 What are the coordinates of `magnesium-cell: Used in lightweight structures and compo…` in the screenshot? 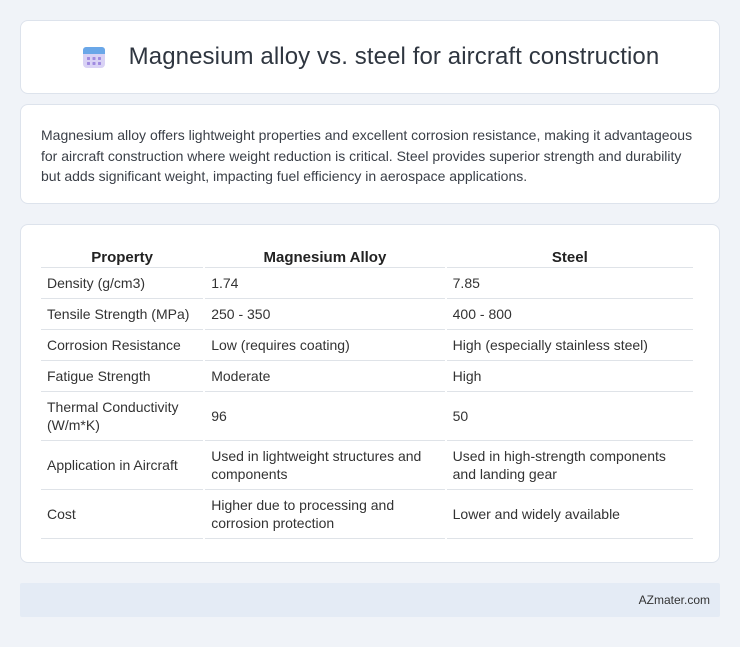 It's located at (325, 465).